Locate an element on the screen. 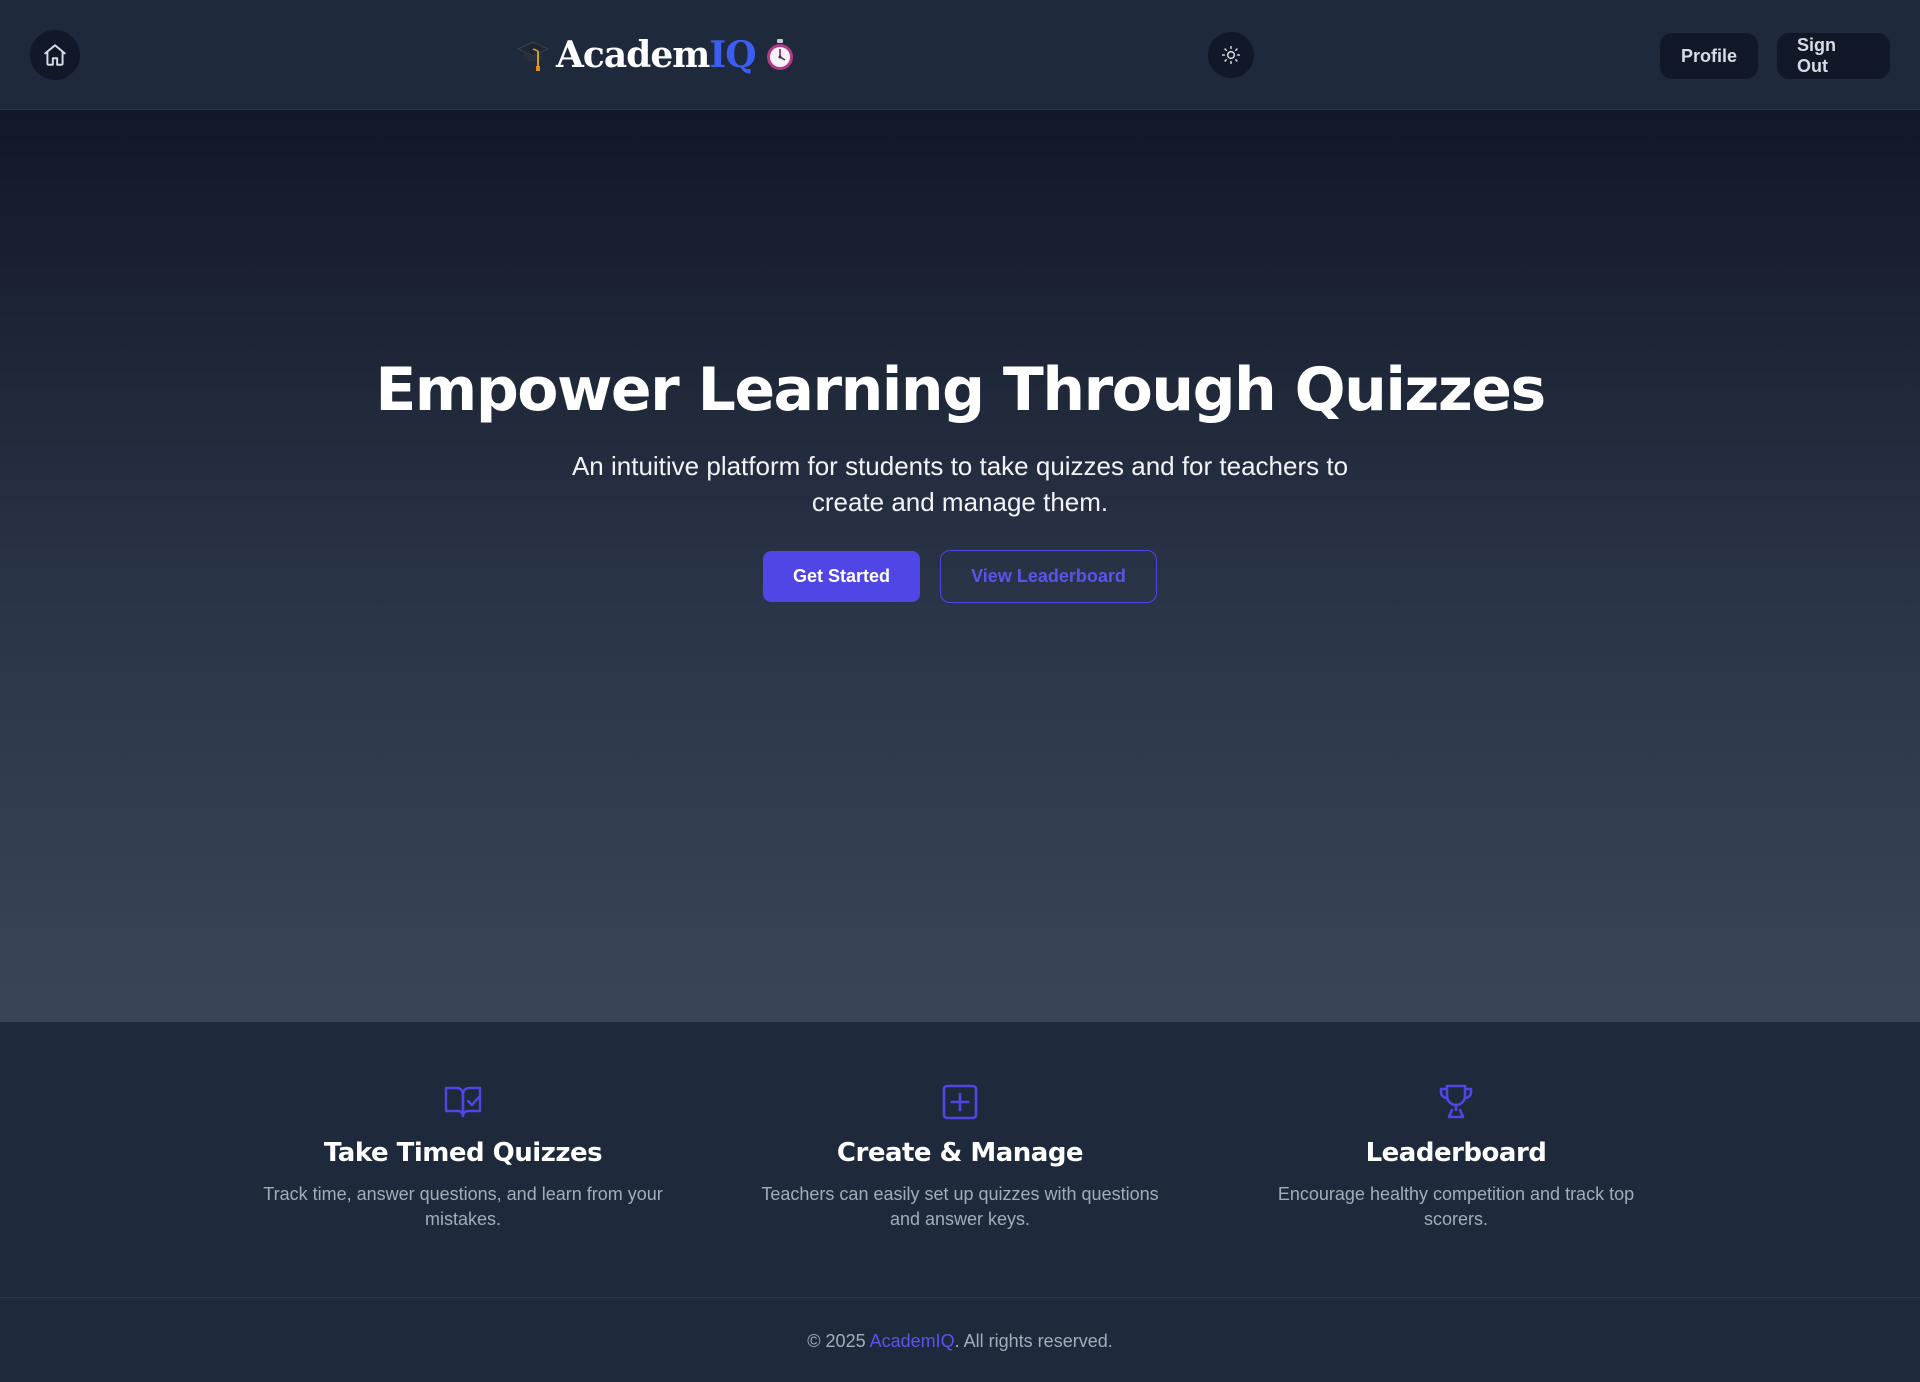 This screenshot has width=1920, height=1382. plus-square-icon is located at coordinates (960, 1102).